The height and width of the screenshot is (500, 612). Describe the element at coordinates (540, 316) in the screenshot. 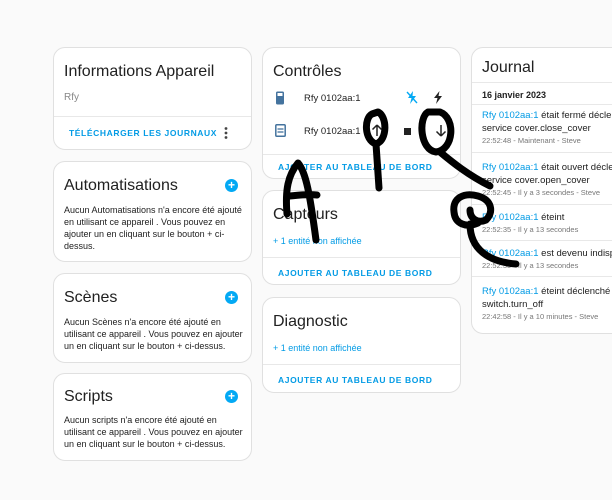

I see `log-meta: 22:42:58 - Il y a 10 minutes - Steve` at that location.